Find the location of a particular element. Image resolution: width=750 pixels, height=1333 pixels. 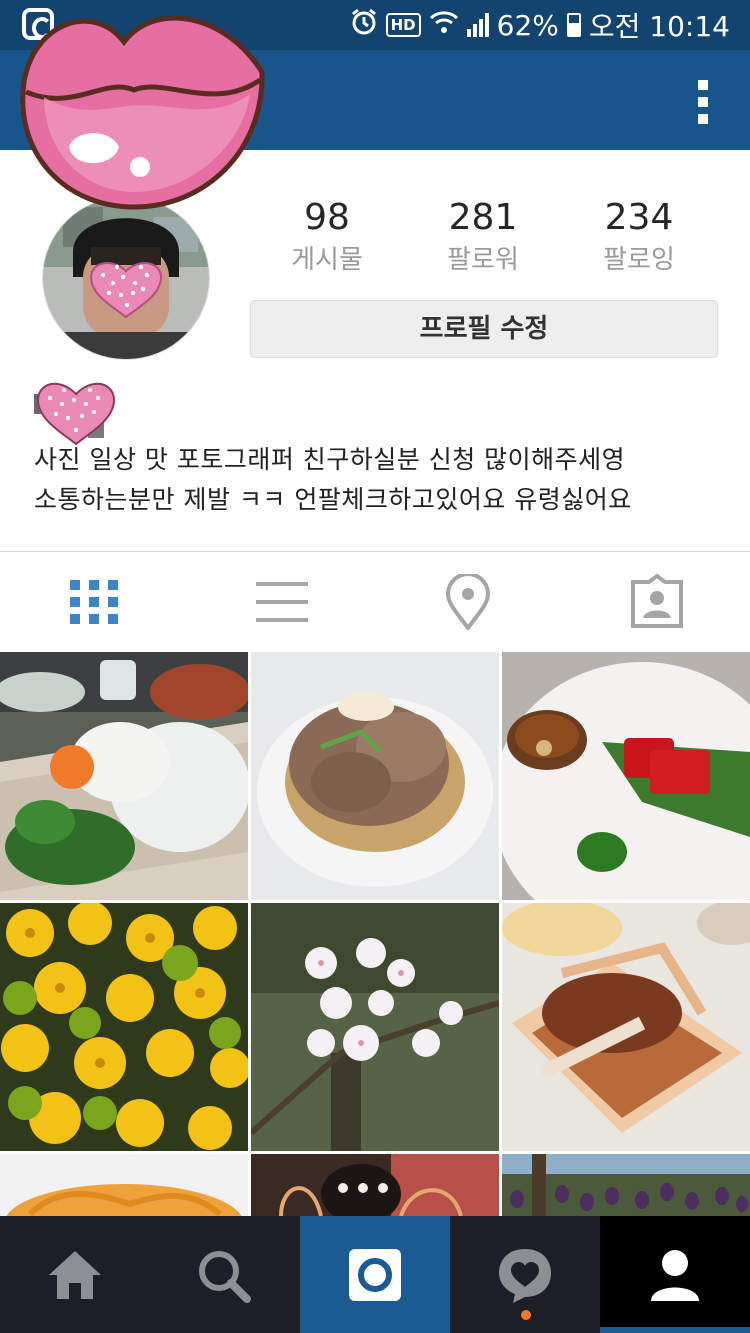

following-count: 234 is located at coordinates (639, 217).